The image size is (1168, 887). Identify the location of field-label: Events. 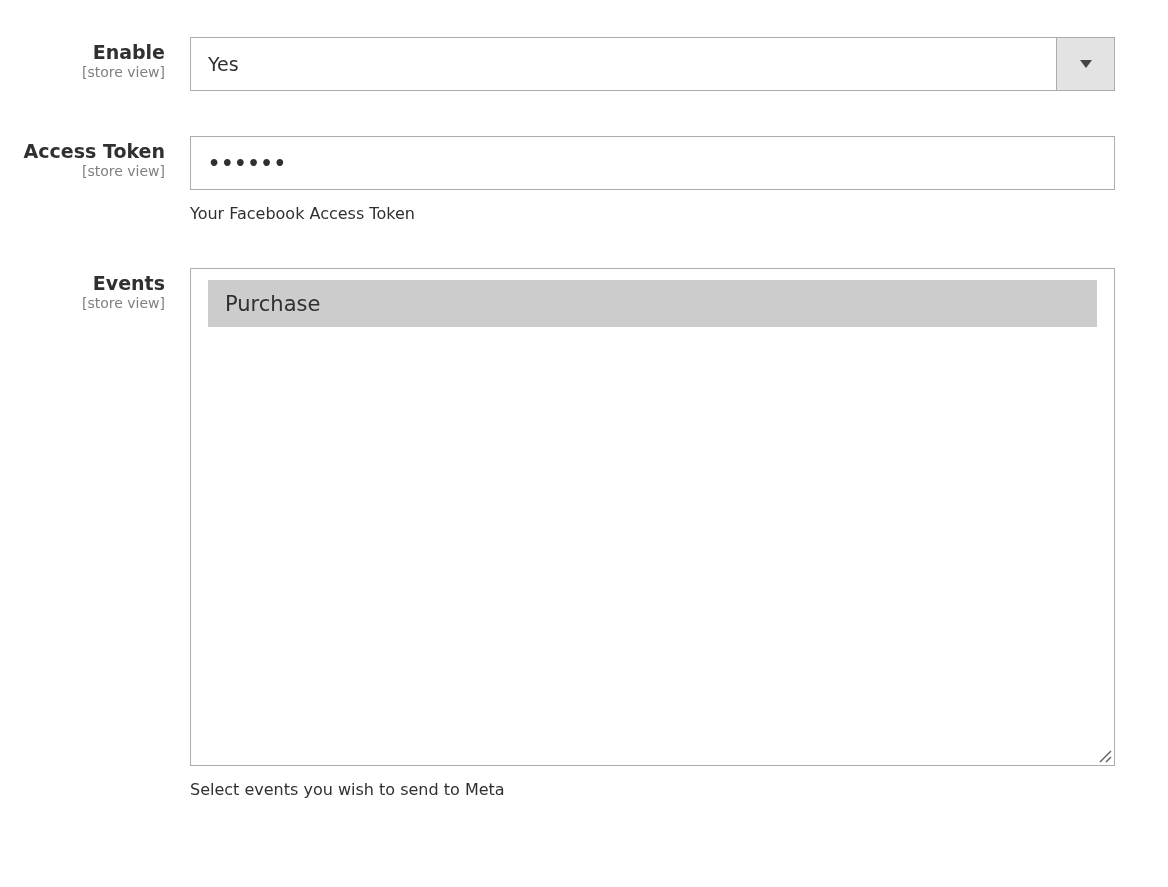
(128, 283).